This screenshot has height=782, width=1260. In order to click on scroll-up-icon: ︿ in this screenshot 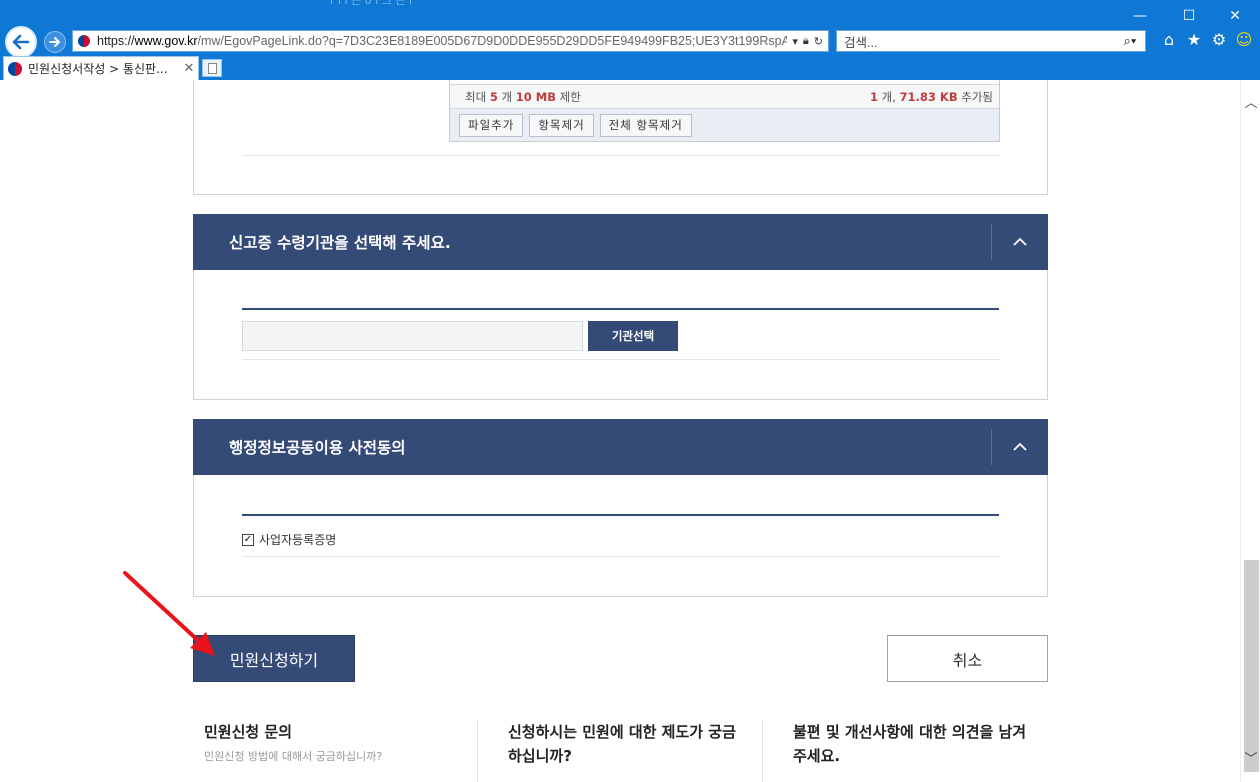, I will do `click(1250, 101)`.